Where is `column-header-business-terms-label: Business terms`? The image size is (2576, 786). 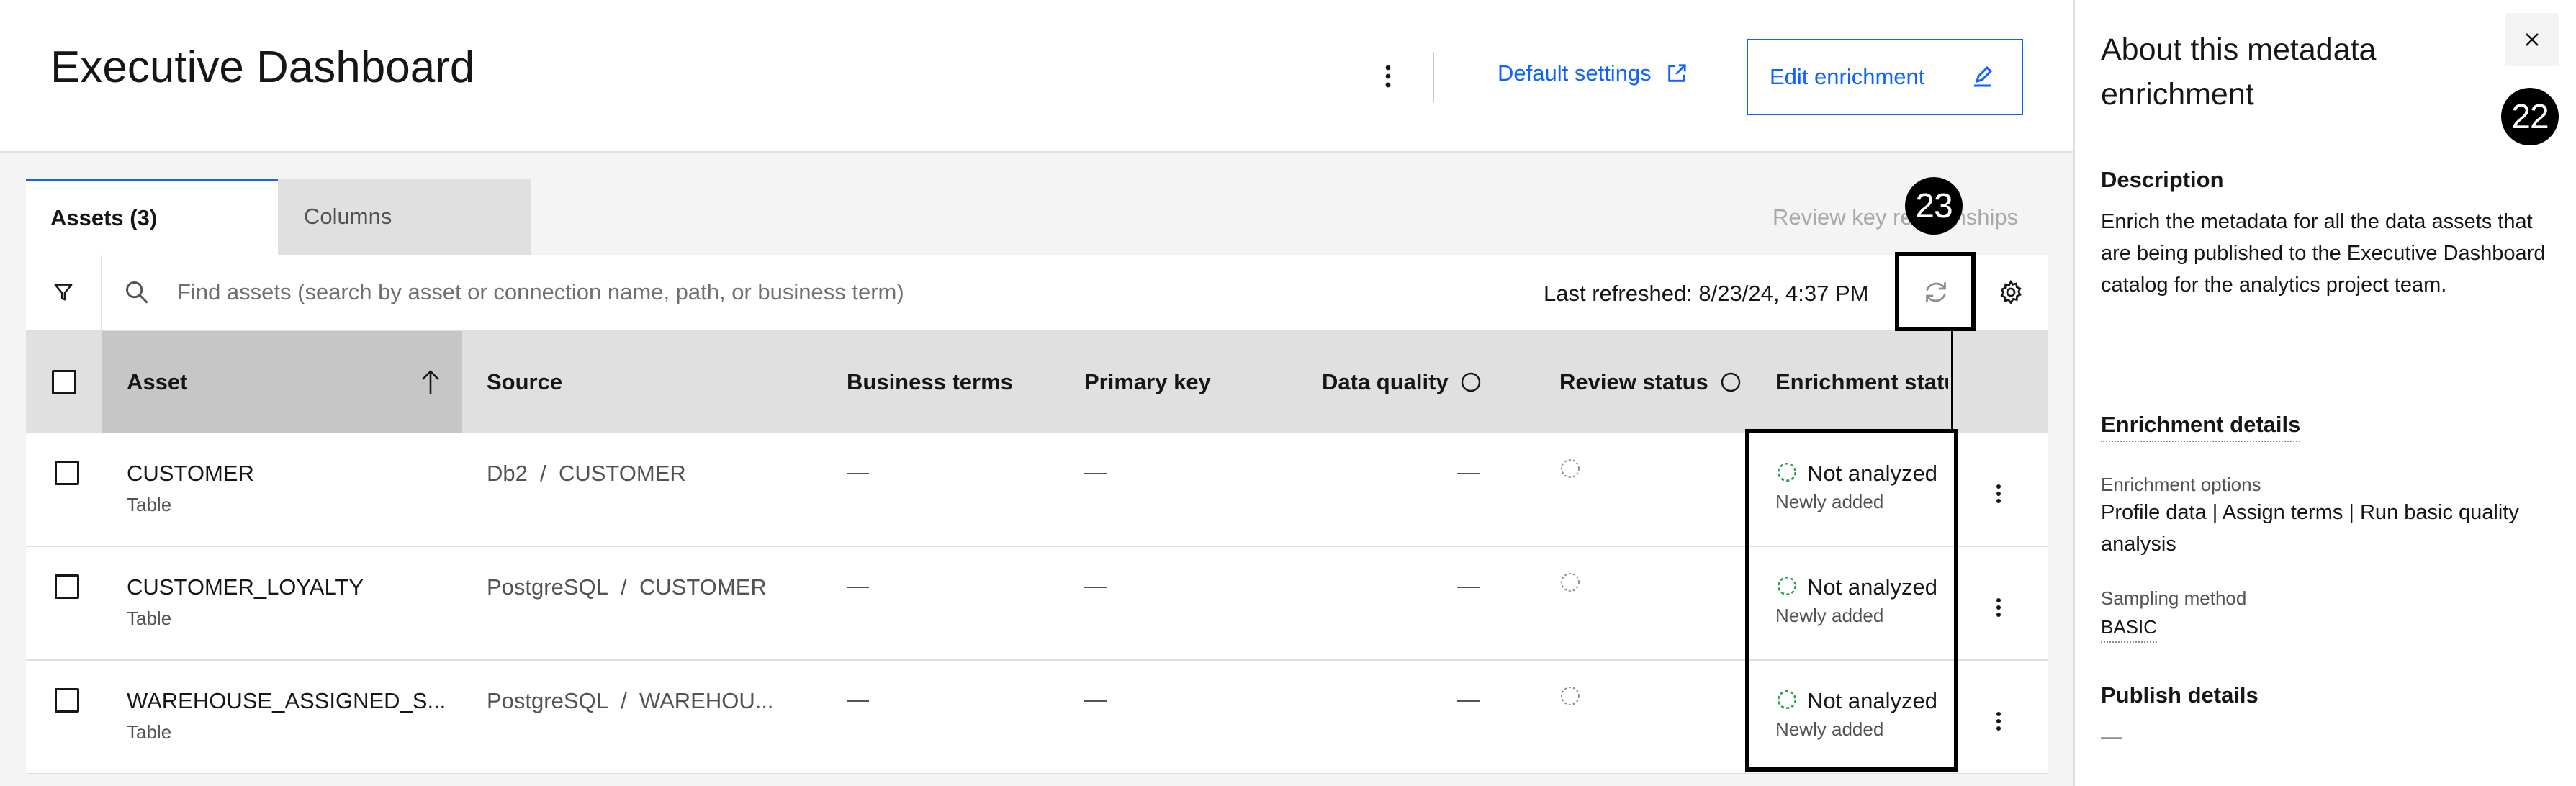 column-header-business-terms-label: Business terms is located at coordinates (930, 382).